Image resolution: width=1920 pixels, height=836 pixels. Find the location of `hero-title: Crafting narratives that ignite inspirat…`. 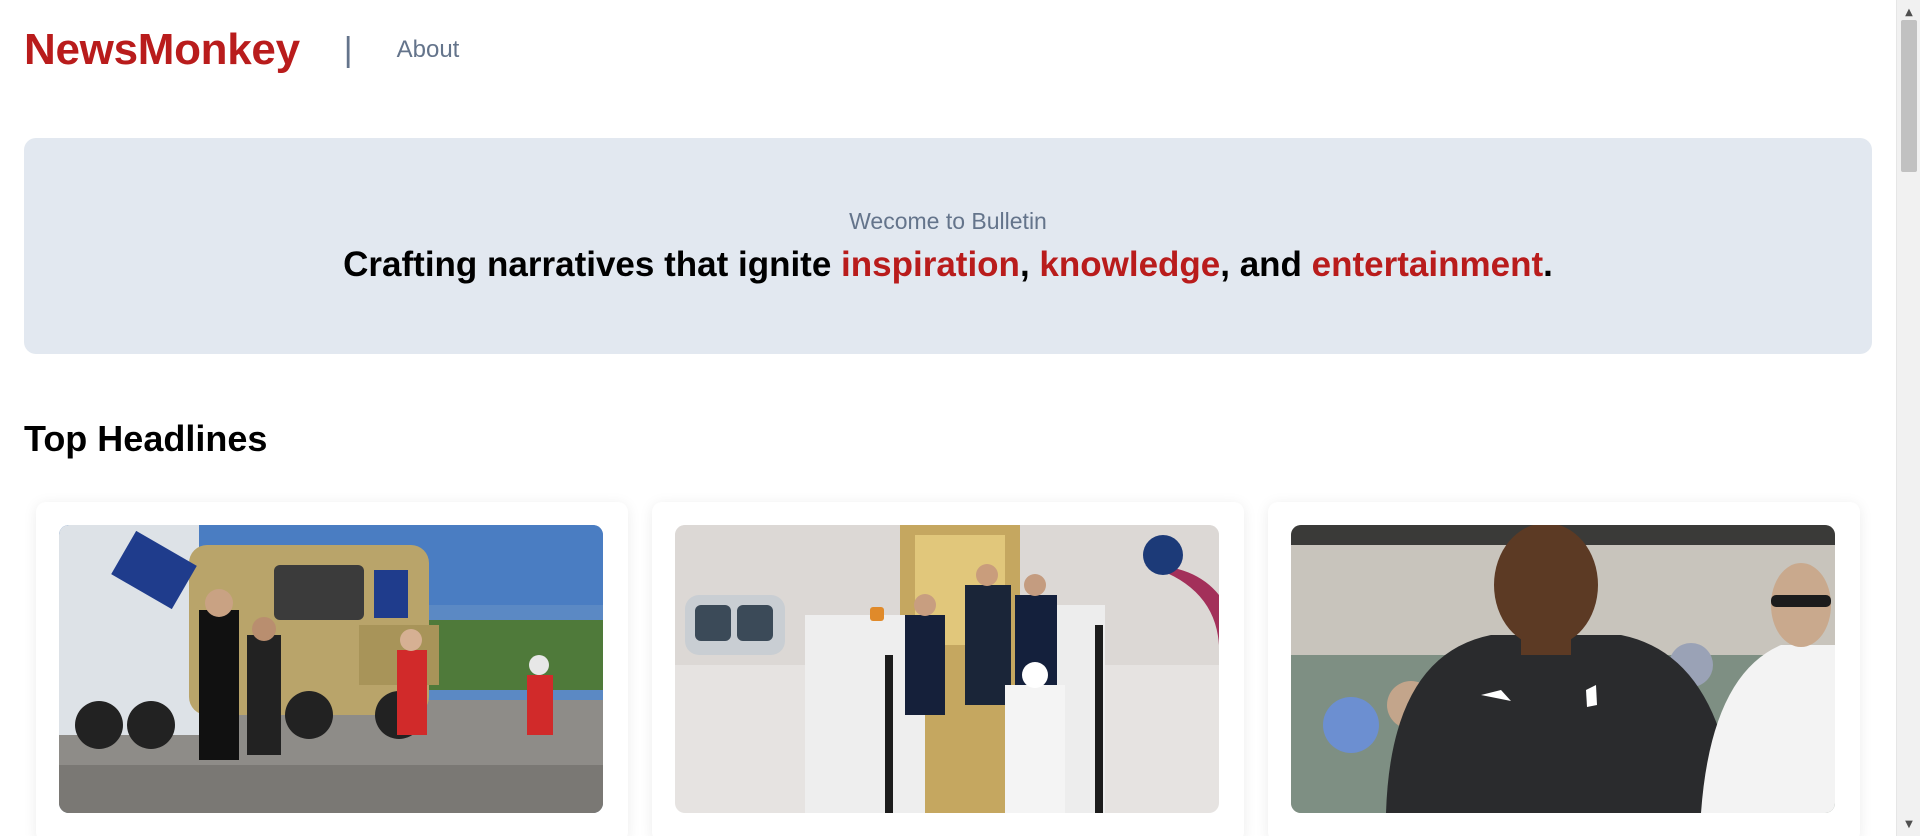

hero-title: Crafting narratives that ignite inspirat… is located at coordinates (948, 265).